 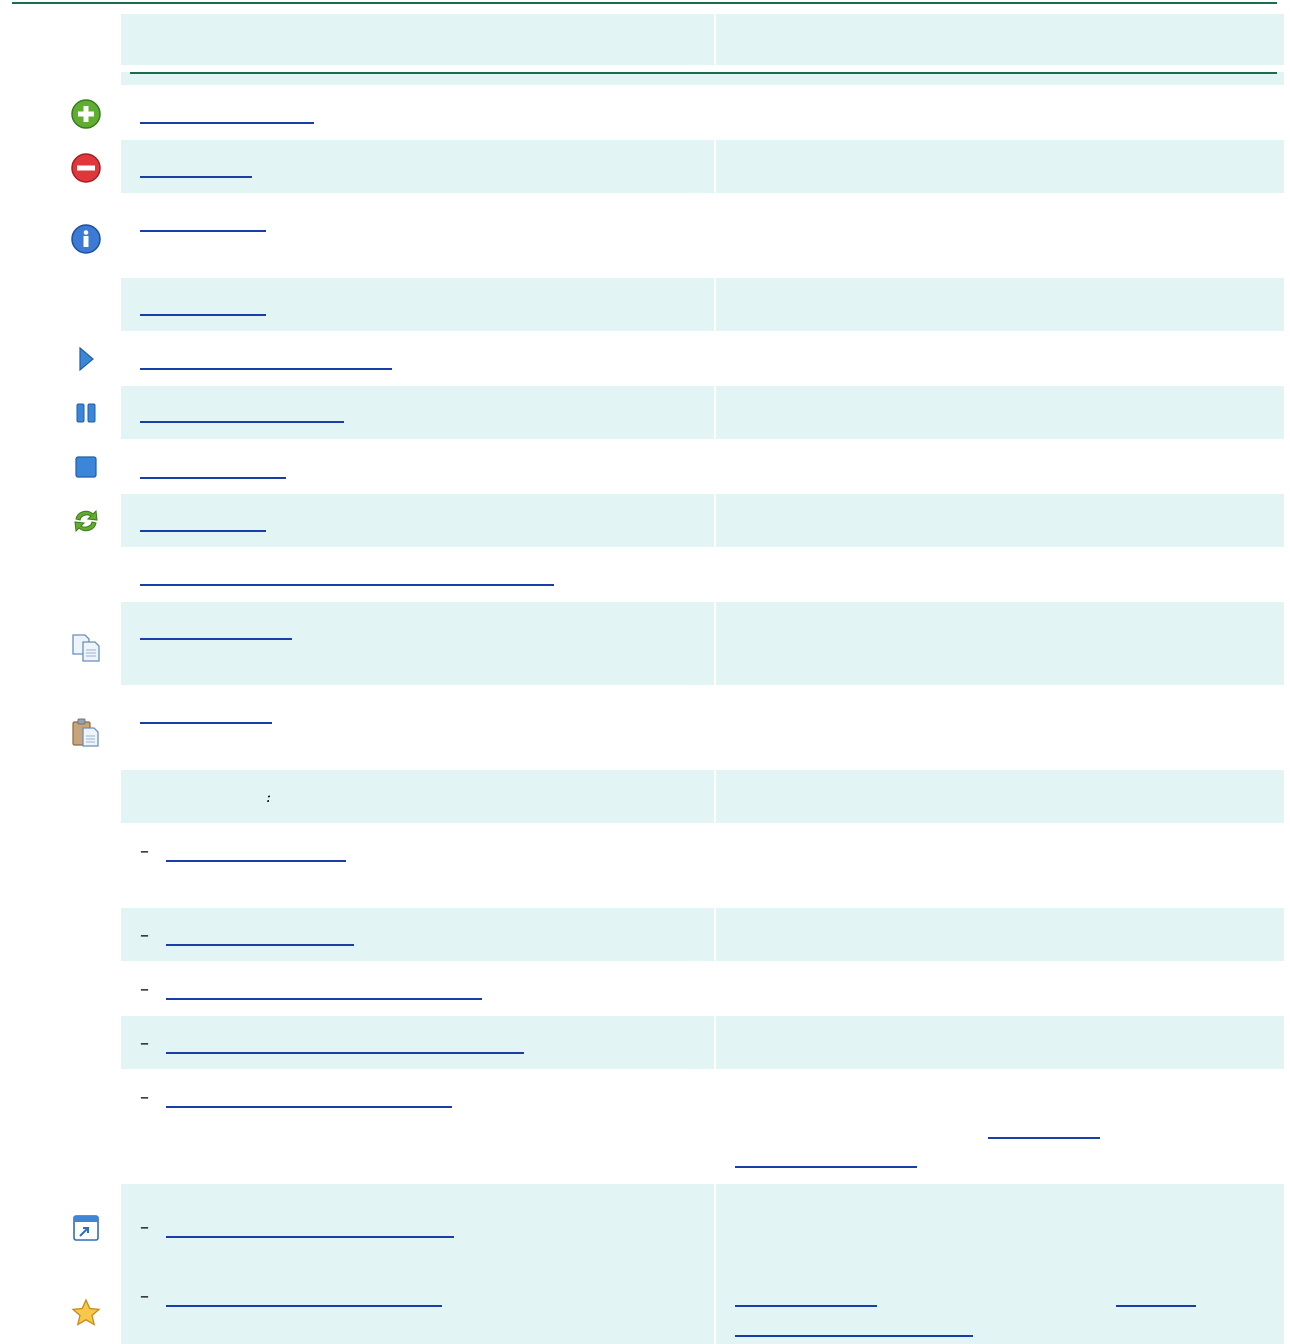 I want to click on top-rule, so click(x=644, y=3).